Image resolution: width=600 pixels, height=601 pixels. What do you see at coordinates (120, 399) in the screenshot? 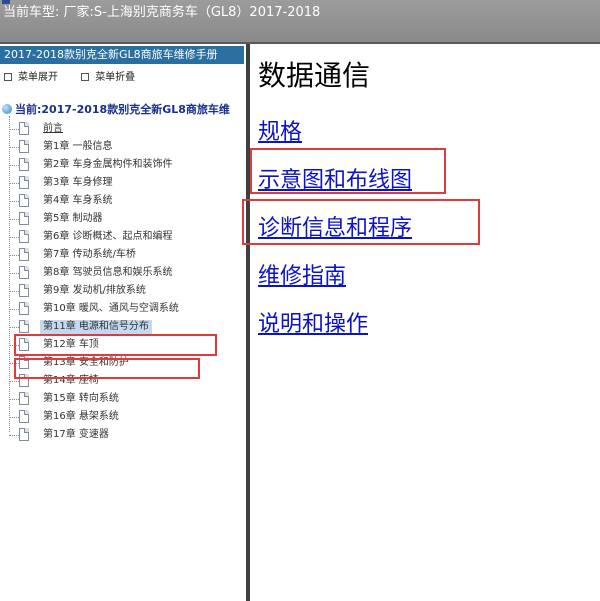
I see `tree-item-ch15: 第15章 转向系统` at bounding box center [120, 399].